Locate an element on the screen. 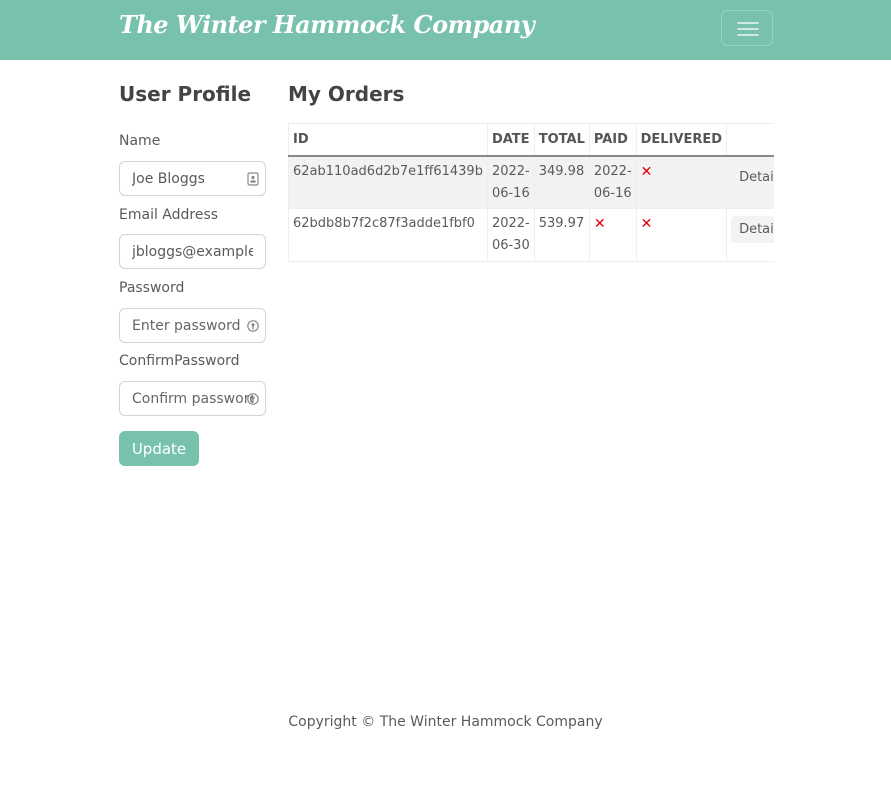 This screenshot has height=787, width=891. order-date-part: 06-16 is located at coordinates (510, 193).